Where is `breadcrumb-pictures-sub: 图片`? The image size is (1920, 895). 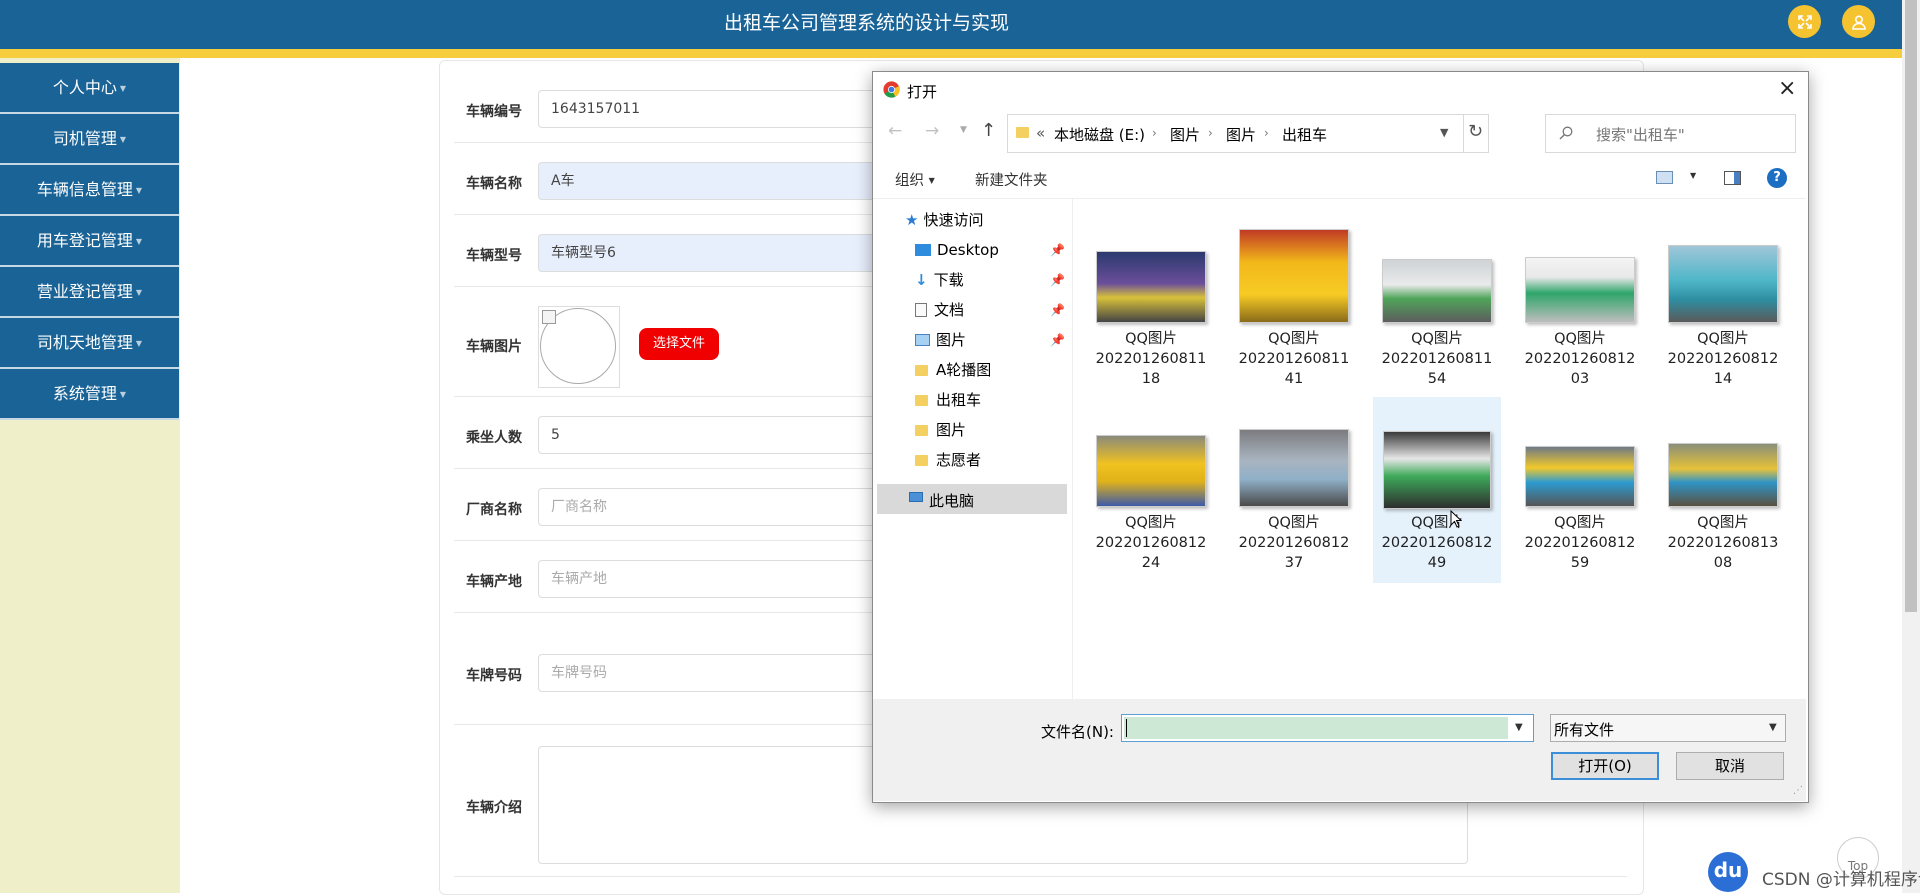 breadcrumb-pictures-sub: 图片 is located at coordinates (1241, 134).